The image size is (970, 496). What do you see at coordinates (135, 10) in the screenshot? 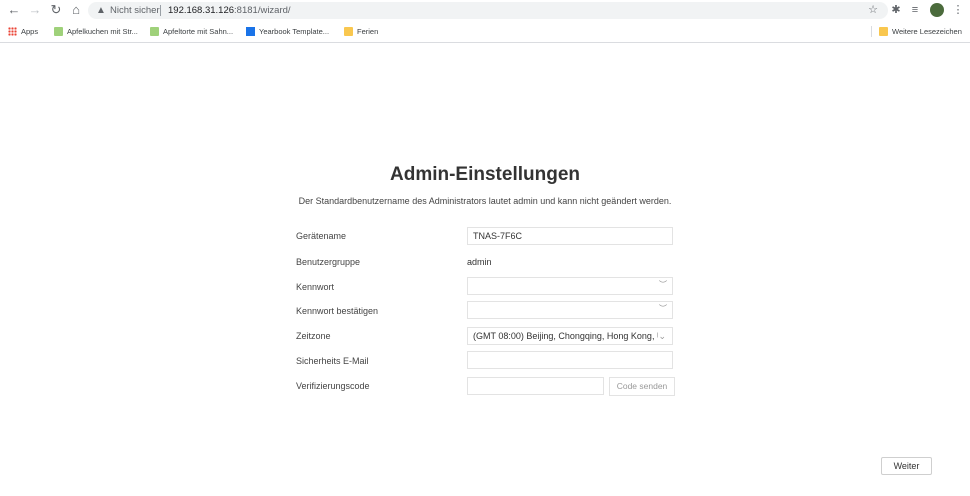
I see `security-label: Nicht sicher` at bounding box center [135, 10].